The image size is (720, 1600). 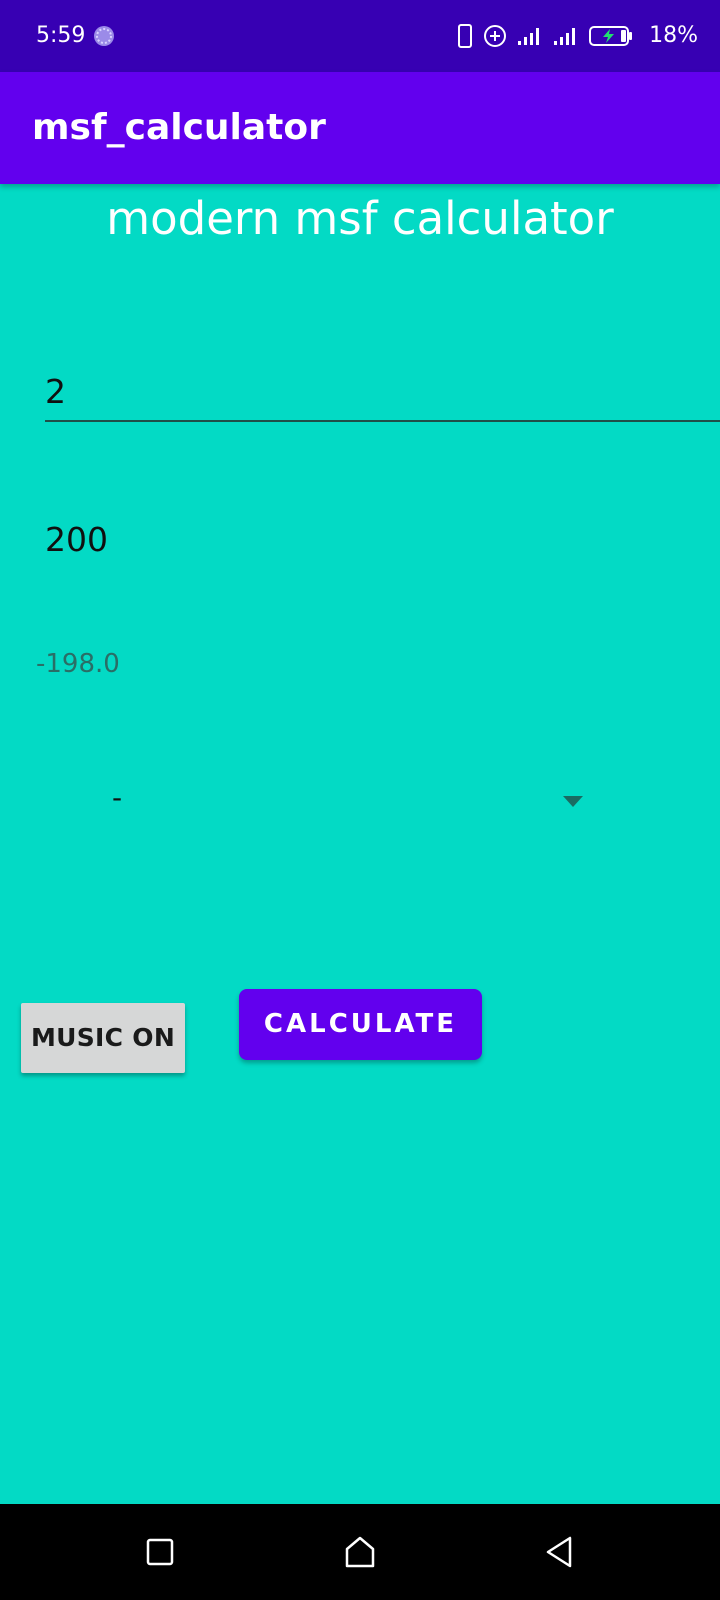 What do you see at coordinates (55, 391) in the screenshot?
I see `first-number-value: 2` at bounding box center [55, 391].